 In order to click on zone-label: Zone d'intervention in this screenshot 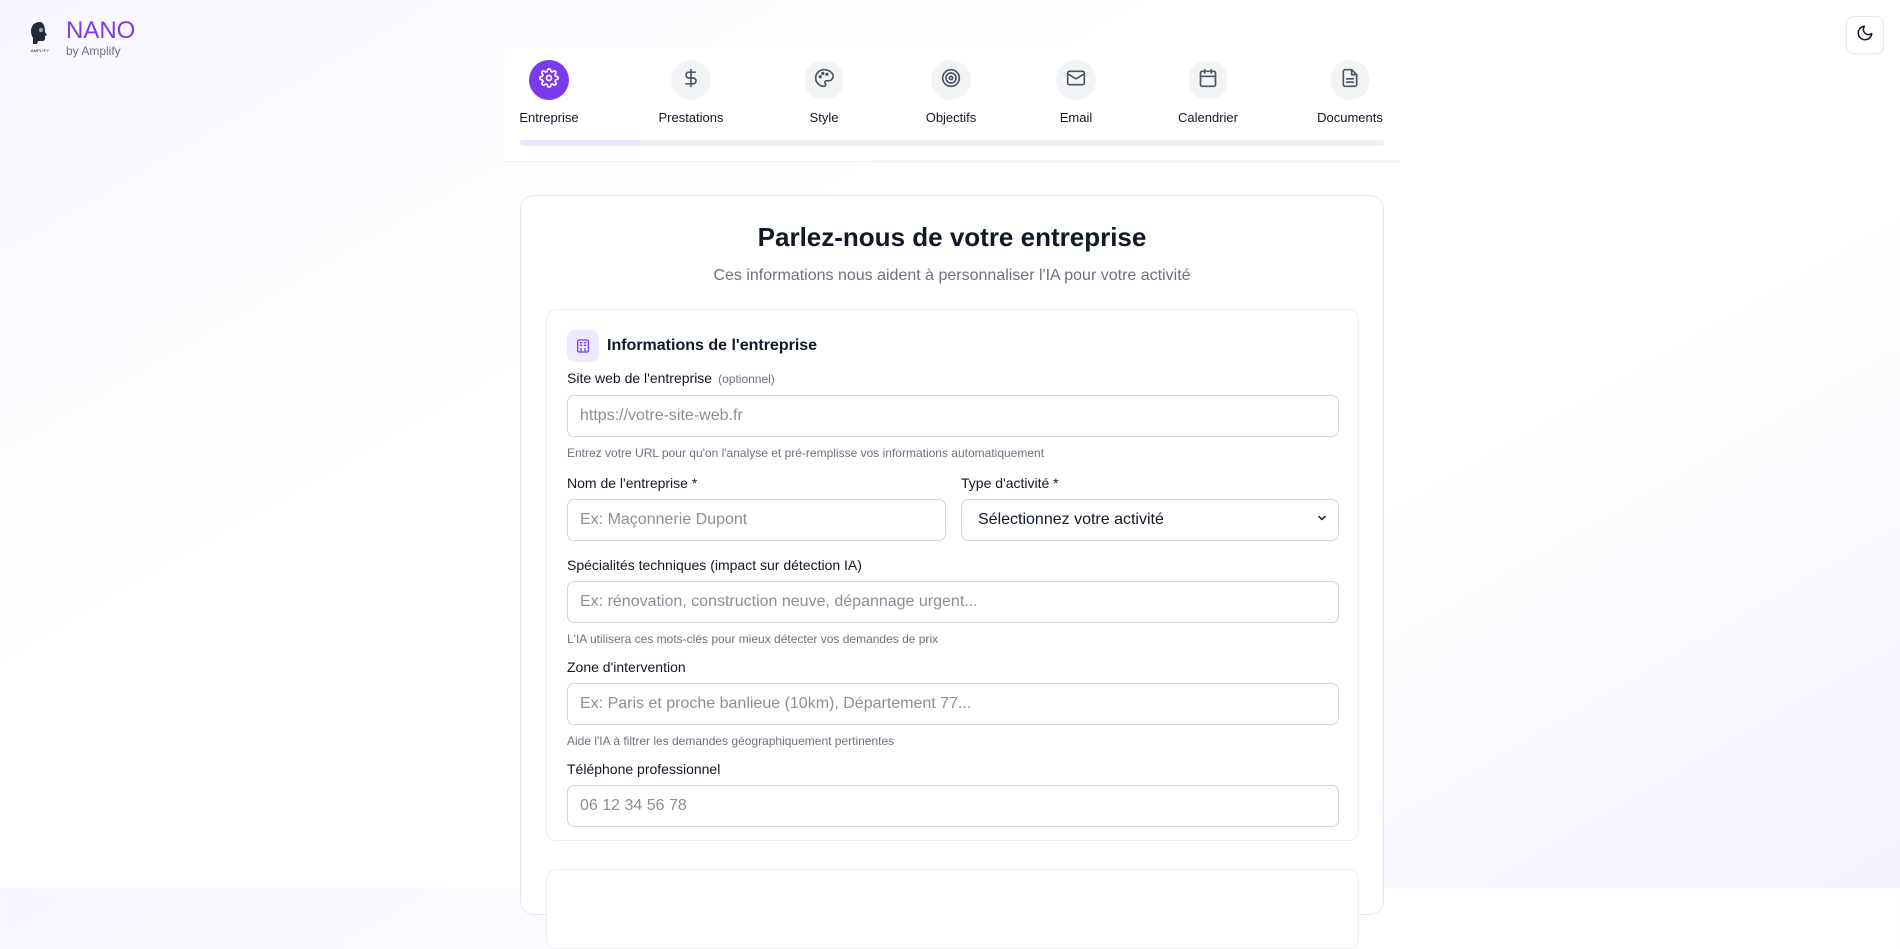, I will do `click(626, 667)`.